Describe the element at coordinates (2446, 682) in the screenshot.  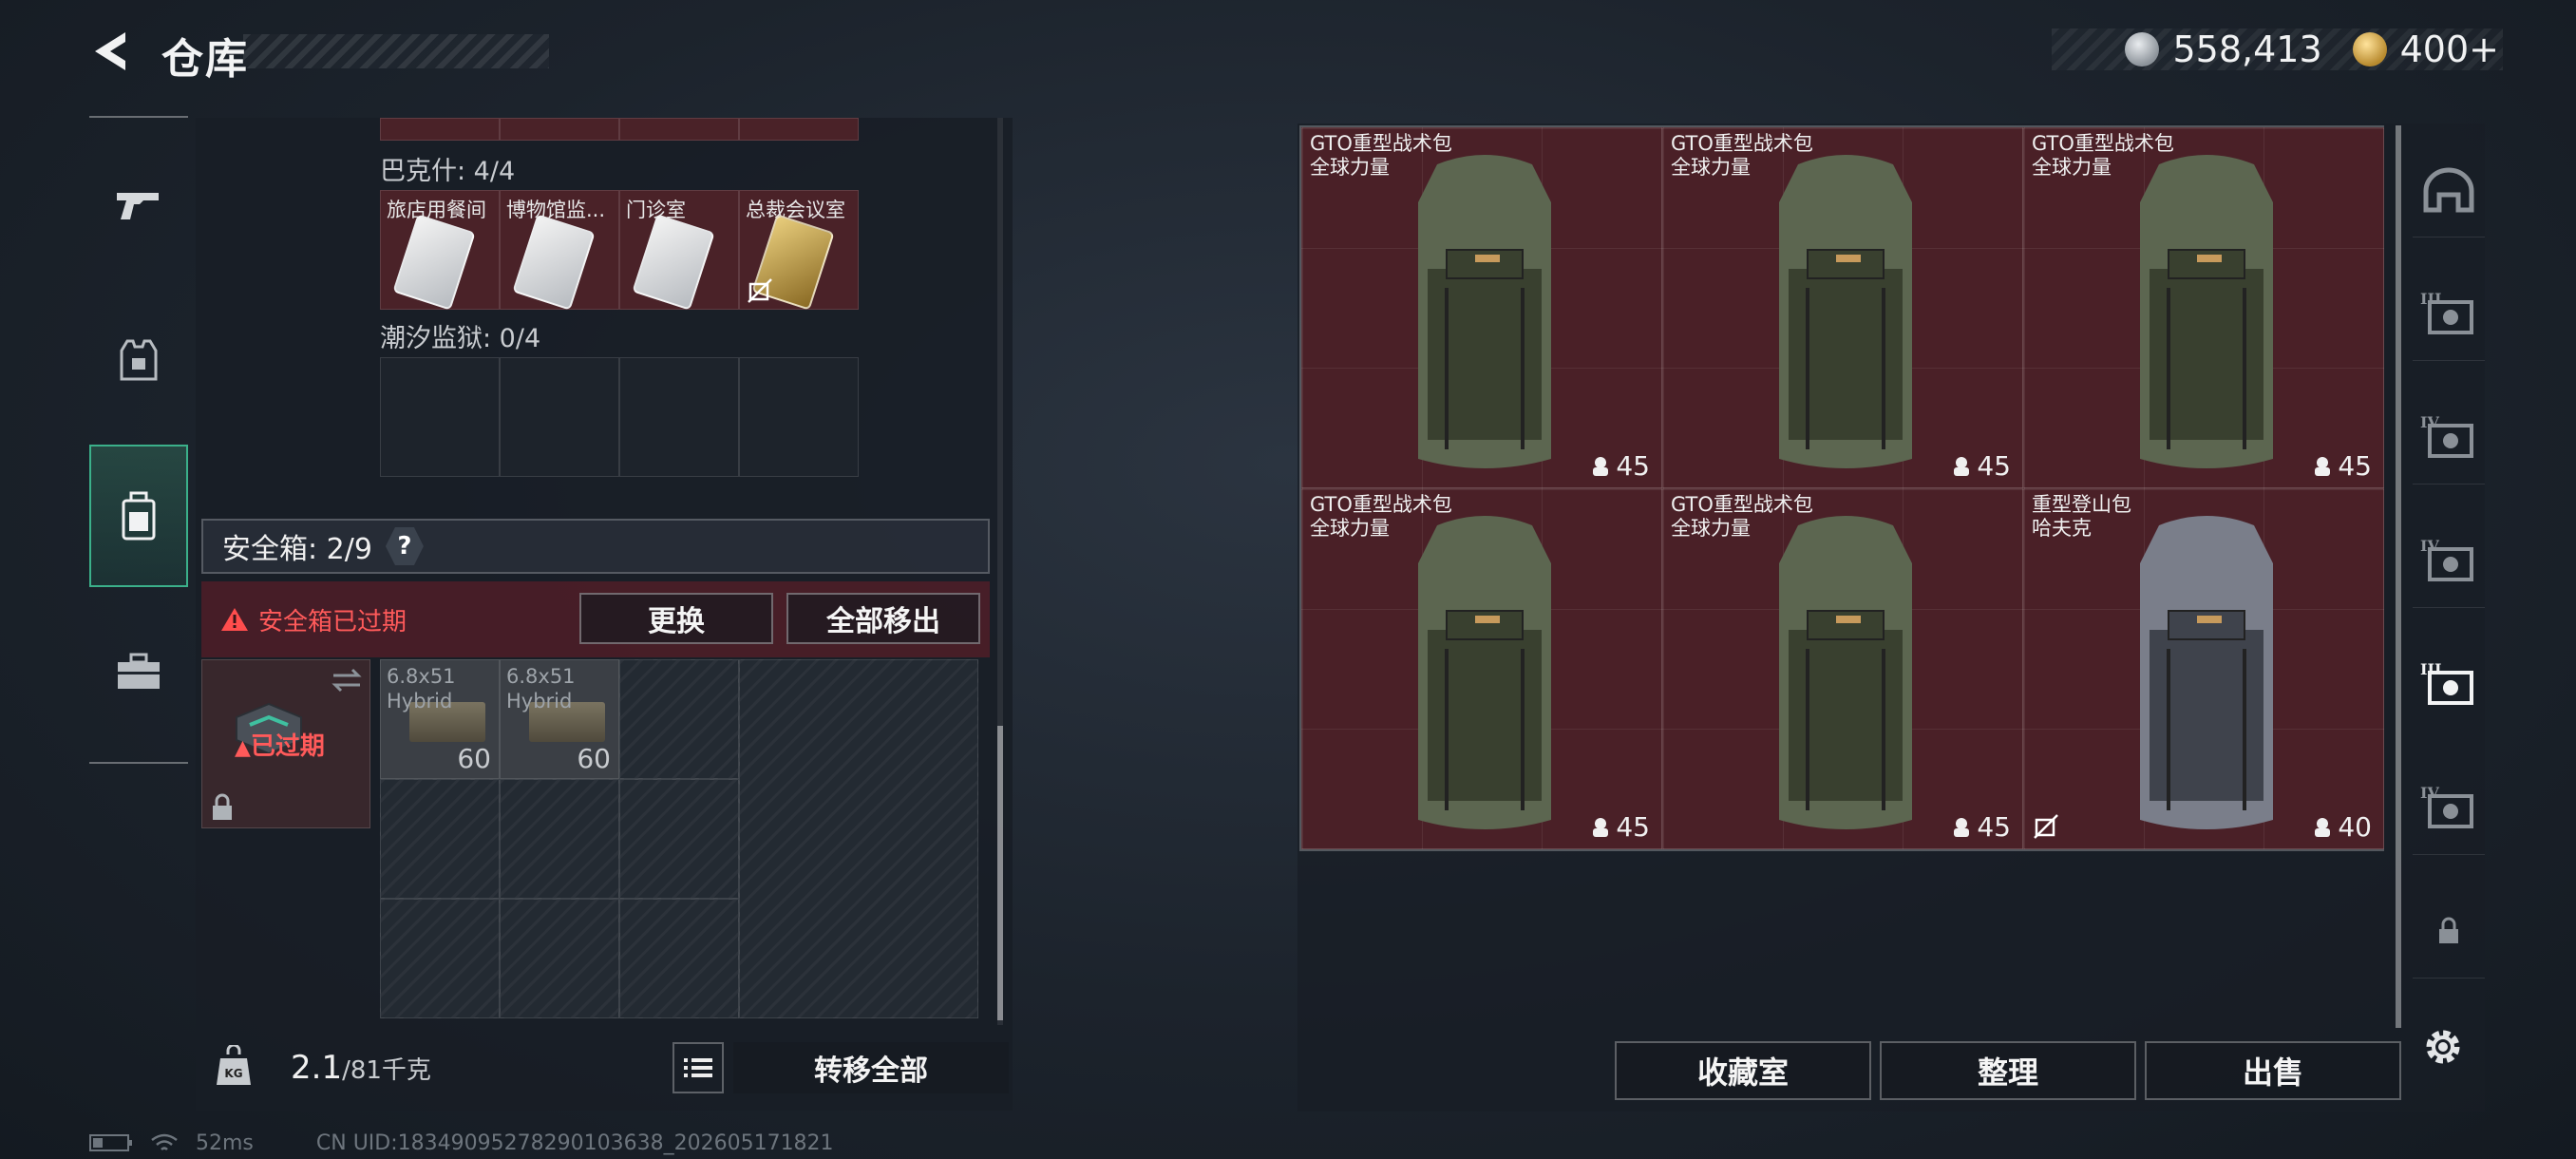
I see `tier3-safebox-icon: III` at that location.